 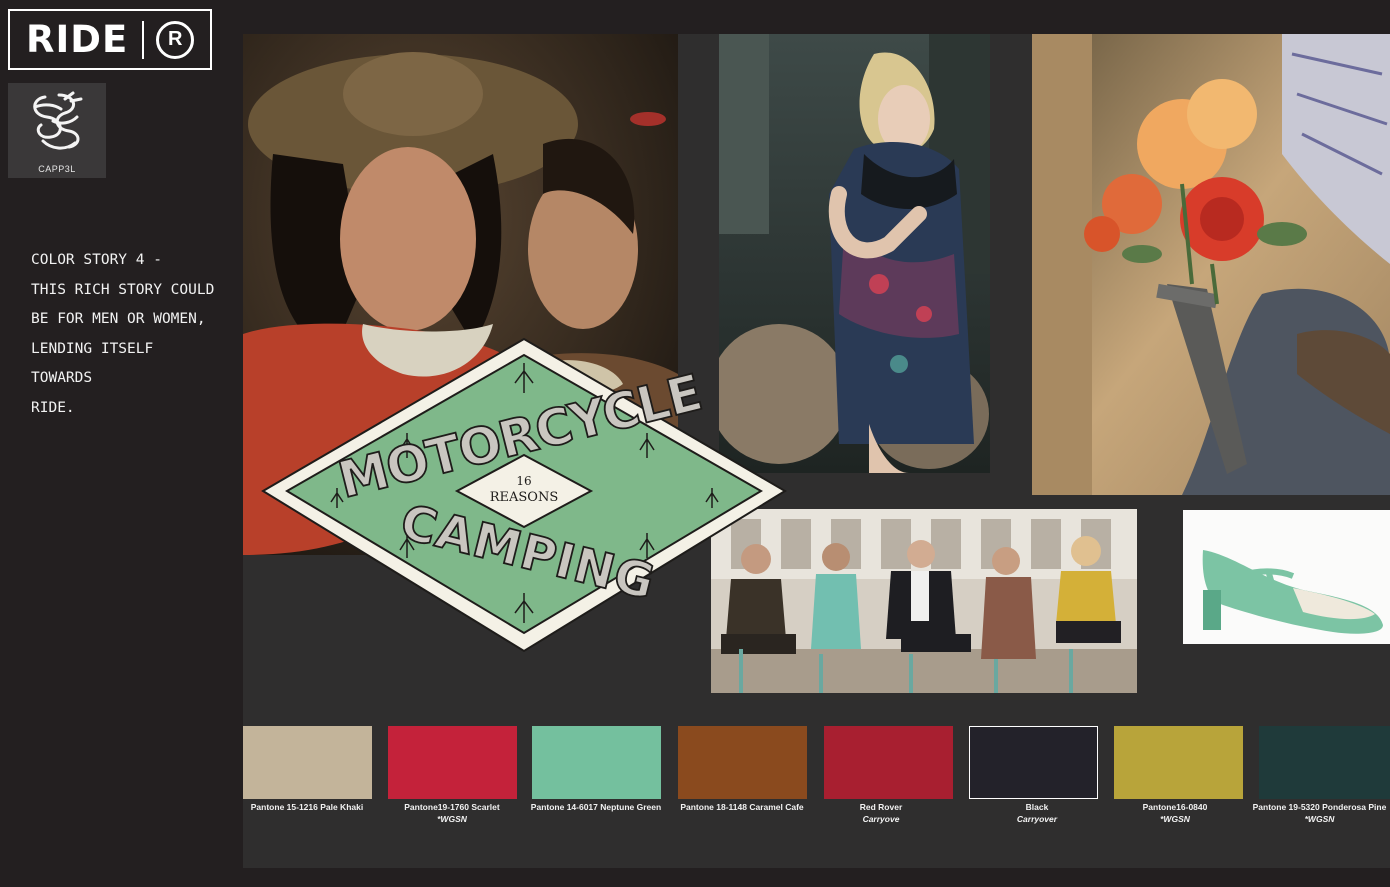 I want to click on shoe-image, so click(x=1286, y=577).